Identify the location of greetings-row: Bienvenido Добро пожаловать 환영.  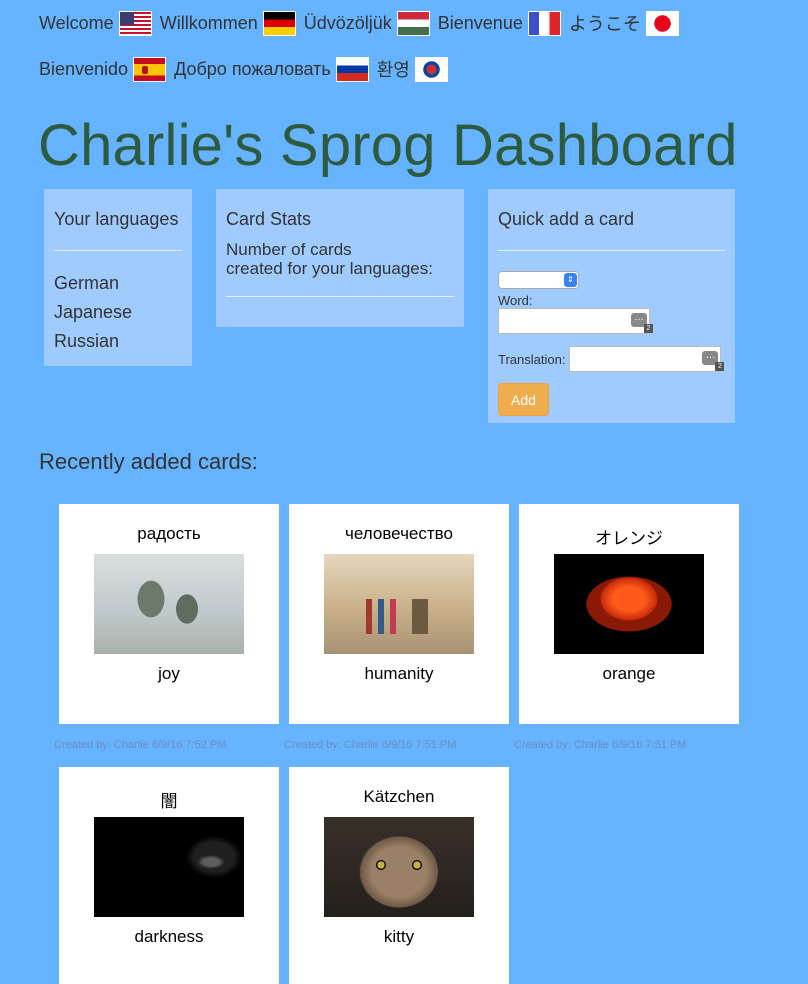
(399, 69).